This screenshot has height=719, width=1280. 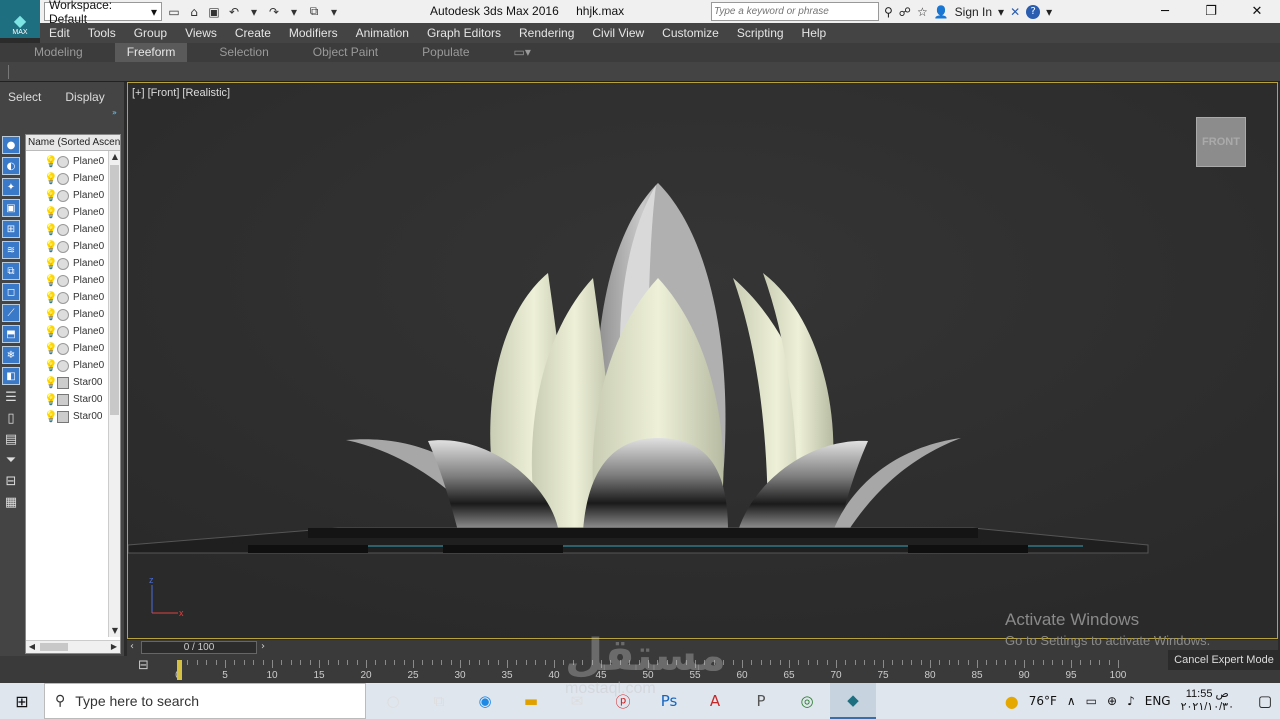 What do you see at coordinates (174, 12) in the screenshot?
I see `new-file-icon: ▭` at bounding box center [174, 12].